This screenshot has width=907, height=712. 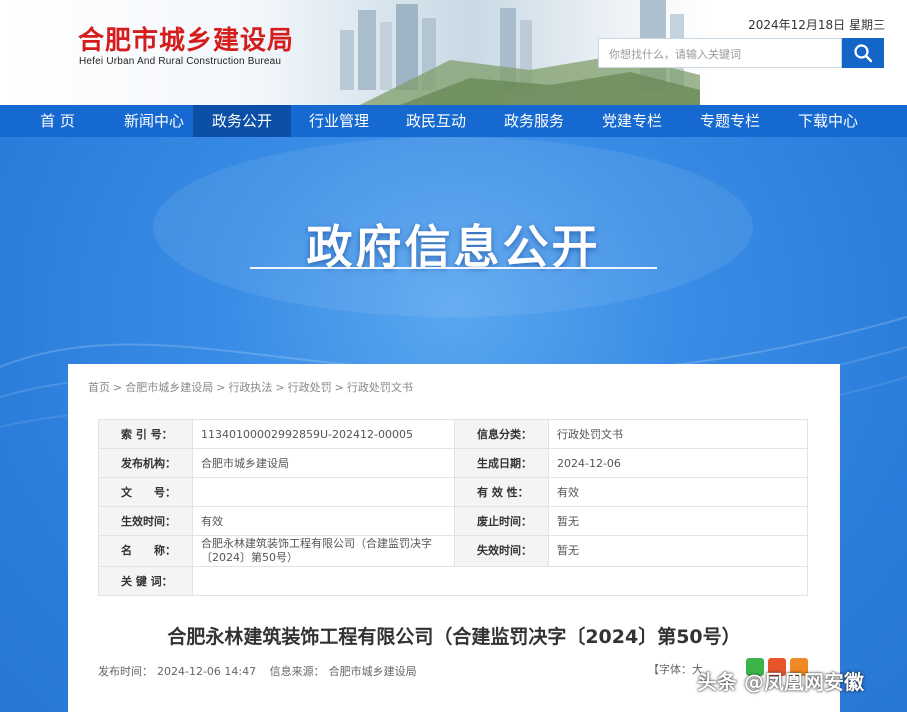 I want to click on nav-item-gov-affairs: 政务公开, so click(x=242, y=121).